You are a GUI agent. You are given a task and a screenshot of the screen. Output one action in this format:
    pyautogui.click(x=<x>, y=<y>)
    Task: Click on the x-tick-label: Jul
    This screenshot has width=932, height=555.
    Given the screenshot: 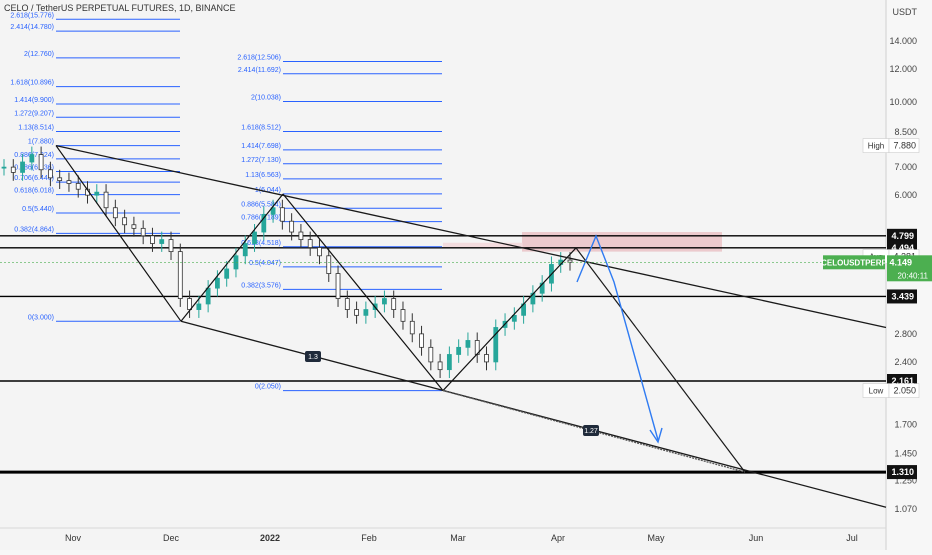 What is the action you would take?
    pyautogui.click(x=852, y=538)
    